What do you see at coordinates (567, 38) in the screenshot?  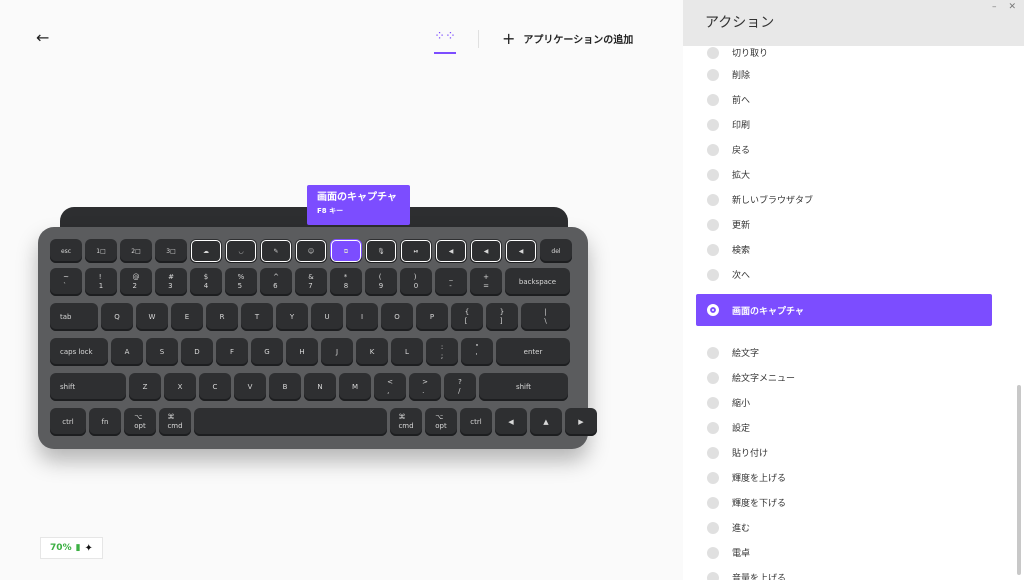 I see `add-application-button: + アプリケーションの追加` at bounding box center [567, 38].